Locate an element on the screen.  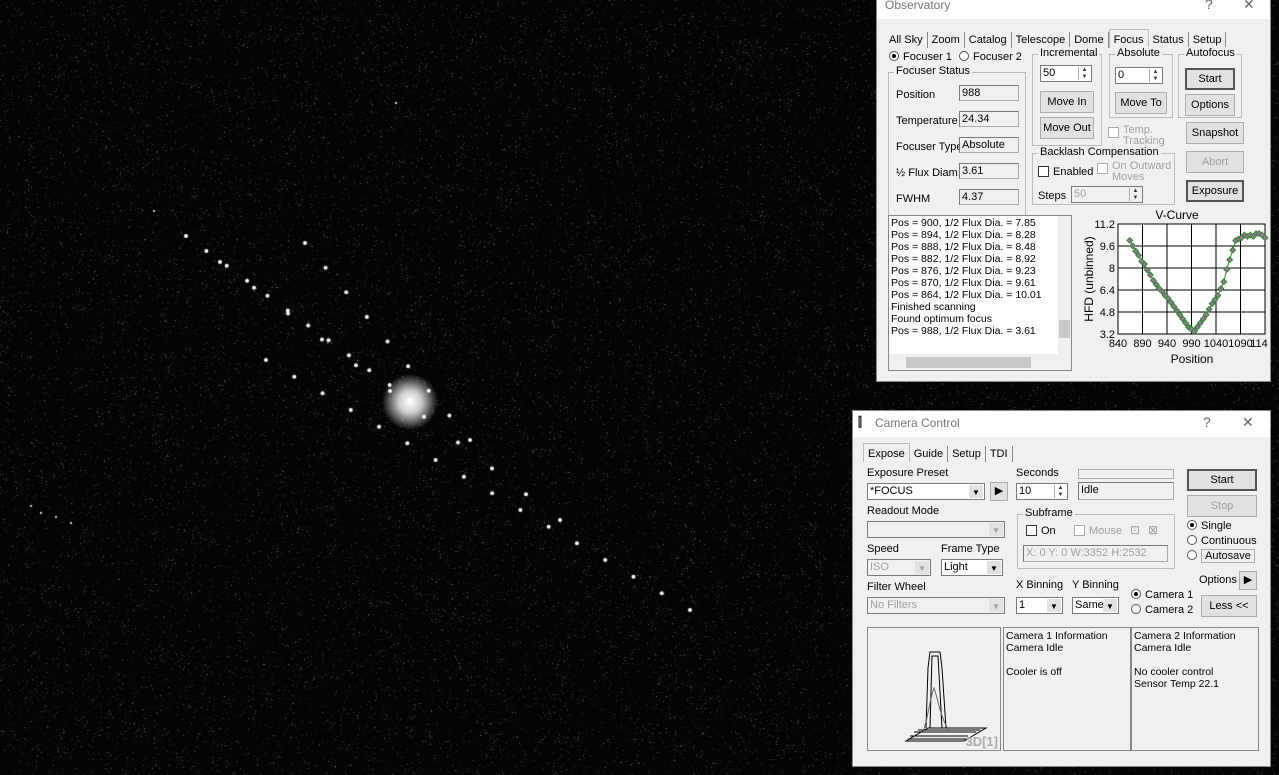
tab-status: Status is located at coordinates (1169, 40).